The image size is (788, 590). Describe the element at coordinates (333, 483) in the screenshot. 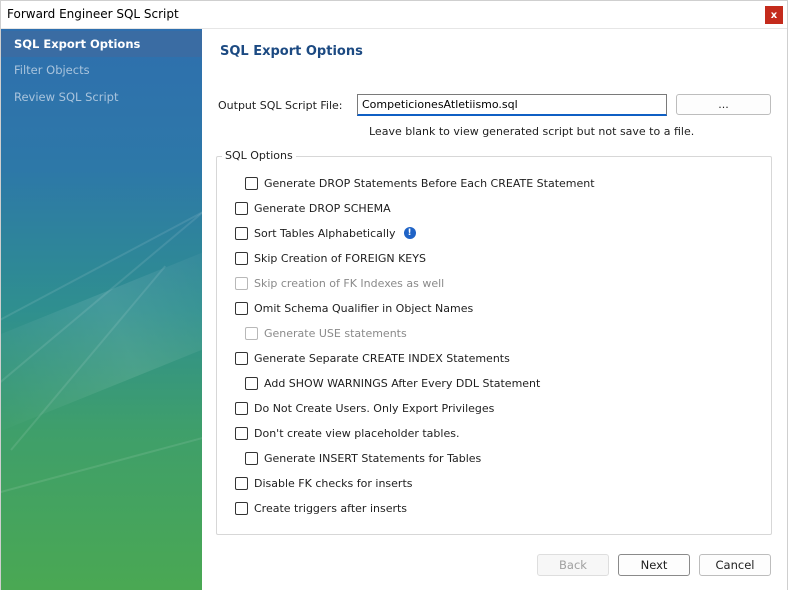

I see `option-label: Disable FK checks for inserts` at that location.